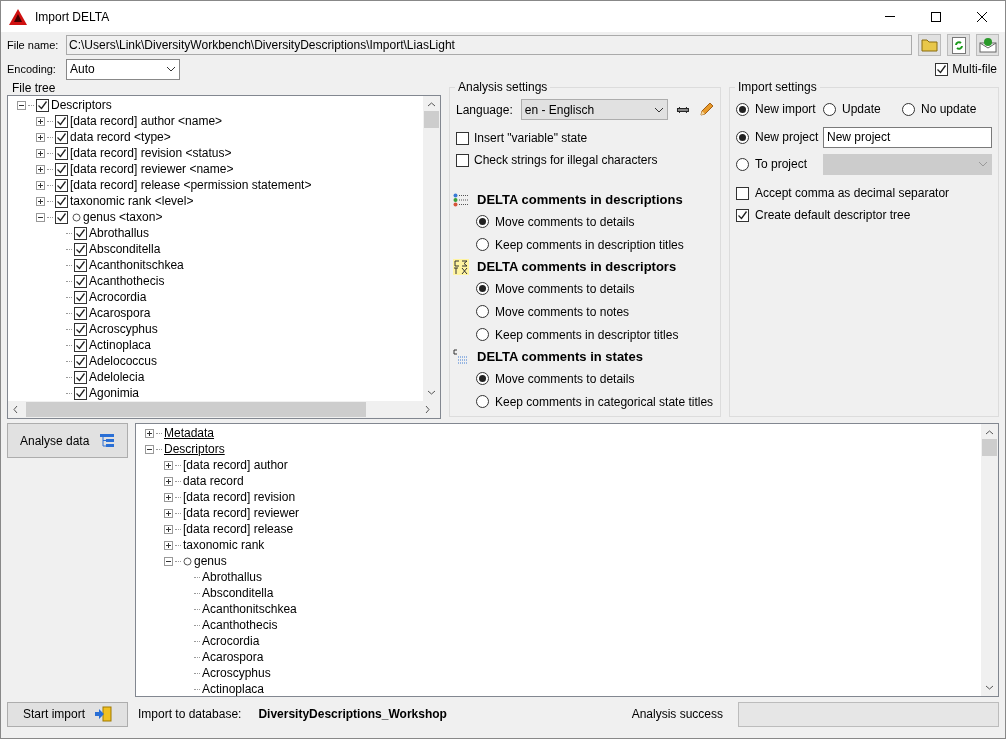 Image resolution: width=1006 pixels, height=739 pixels. I want to click on tree-item: Adelolecia, so click(117, 377).